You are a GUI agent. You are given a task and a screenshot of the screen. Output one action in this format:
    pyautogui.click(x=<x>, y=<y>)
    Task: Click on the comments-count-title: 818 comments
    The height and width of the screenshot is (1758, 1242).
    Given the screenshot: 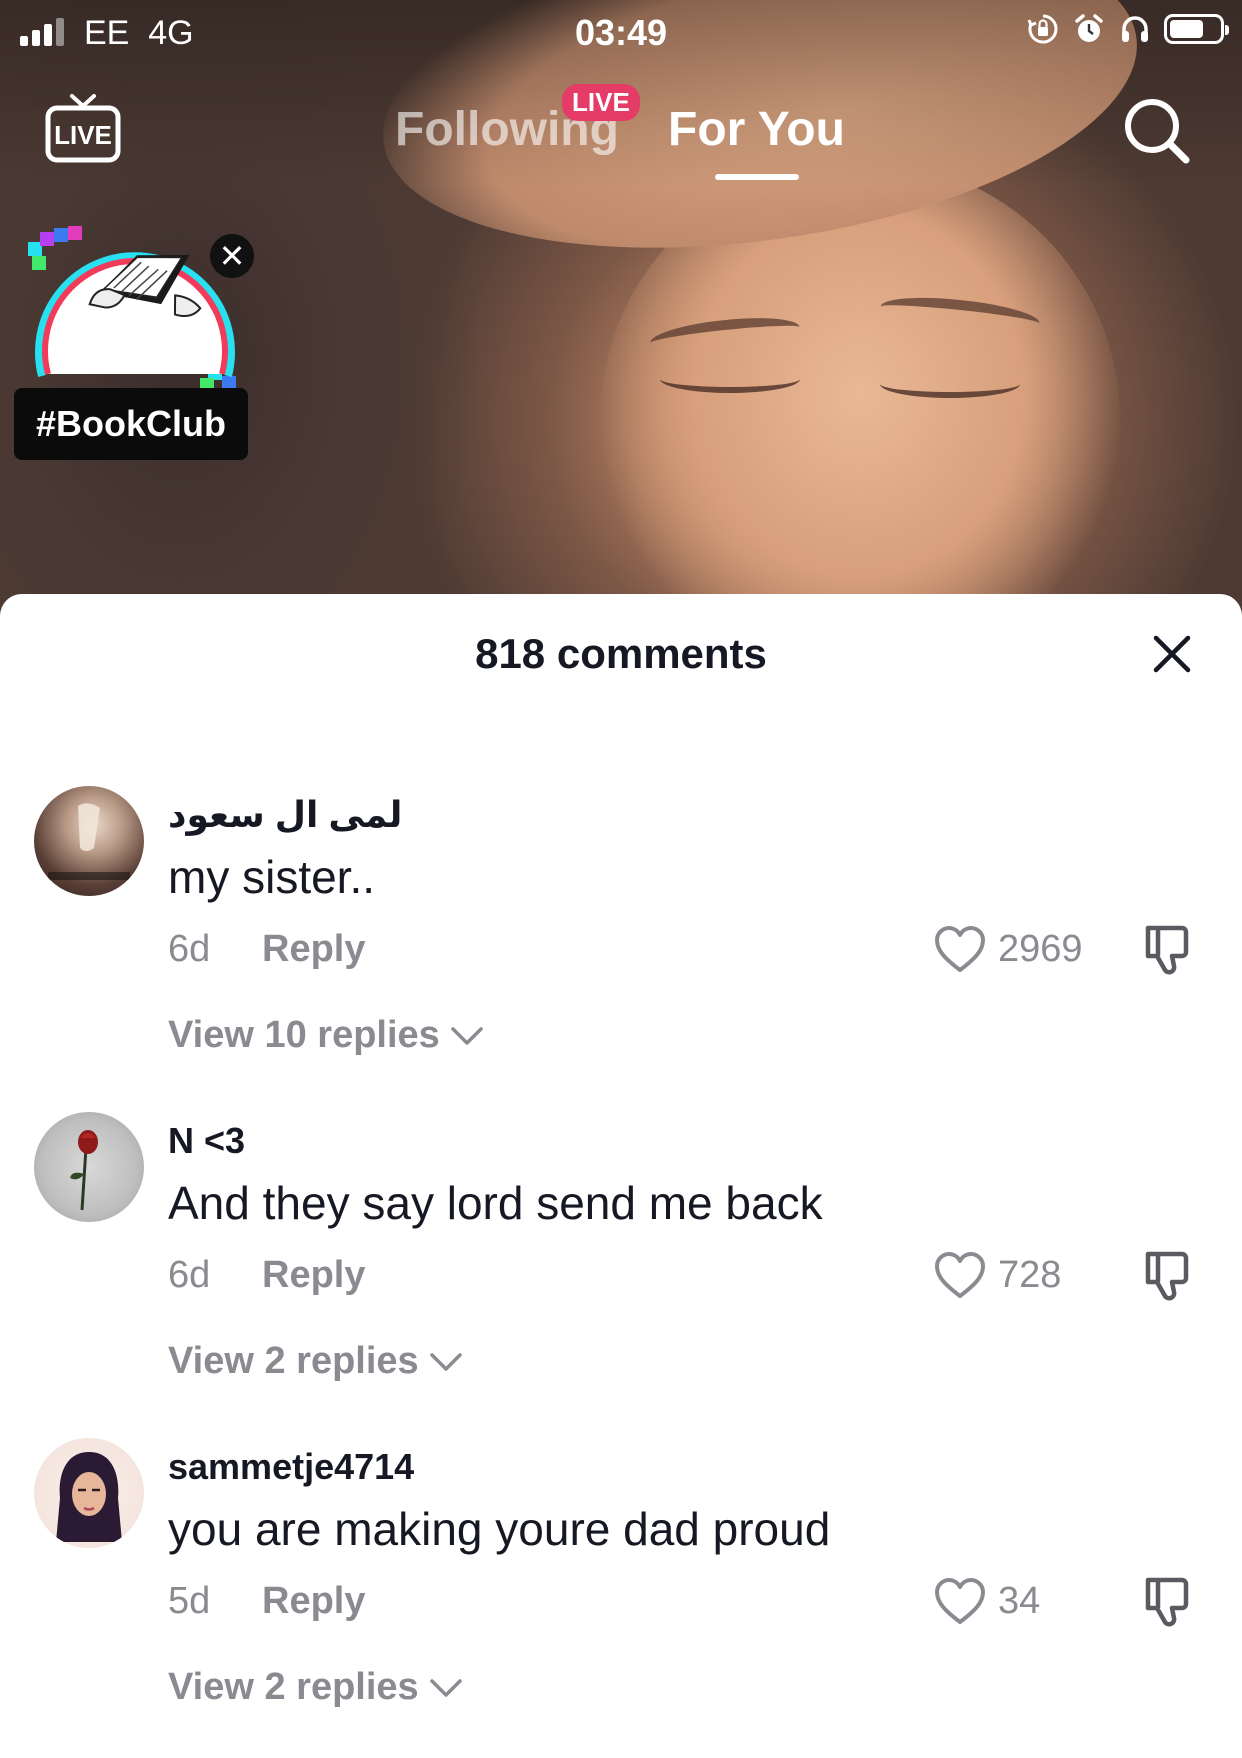 What is the action you would take?
    pyautogui.click(x=621, y=653)
    